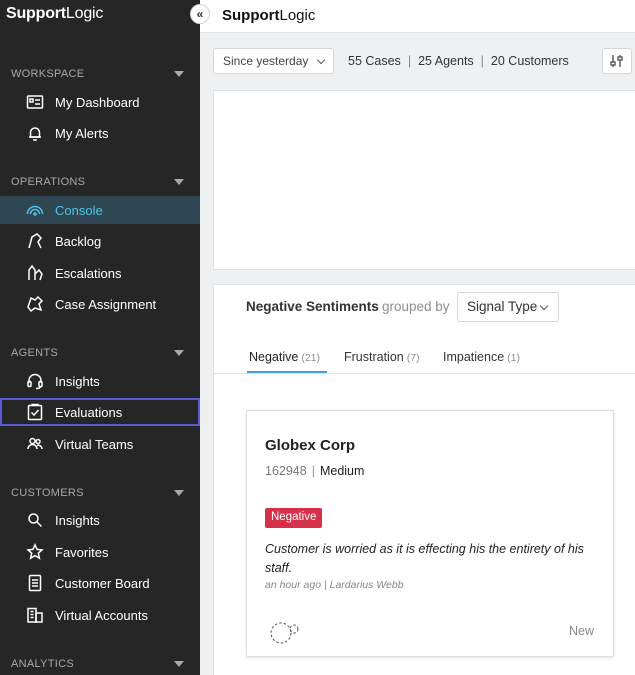  I want to click on search-icon, so click(35, 520).